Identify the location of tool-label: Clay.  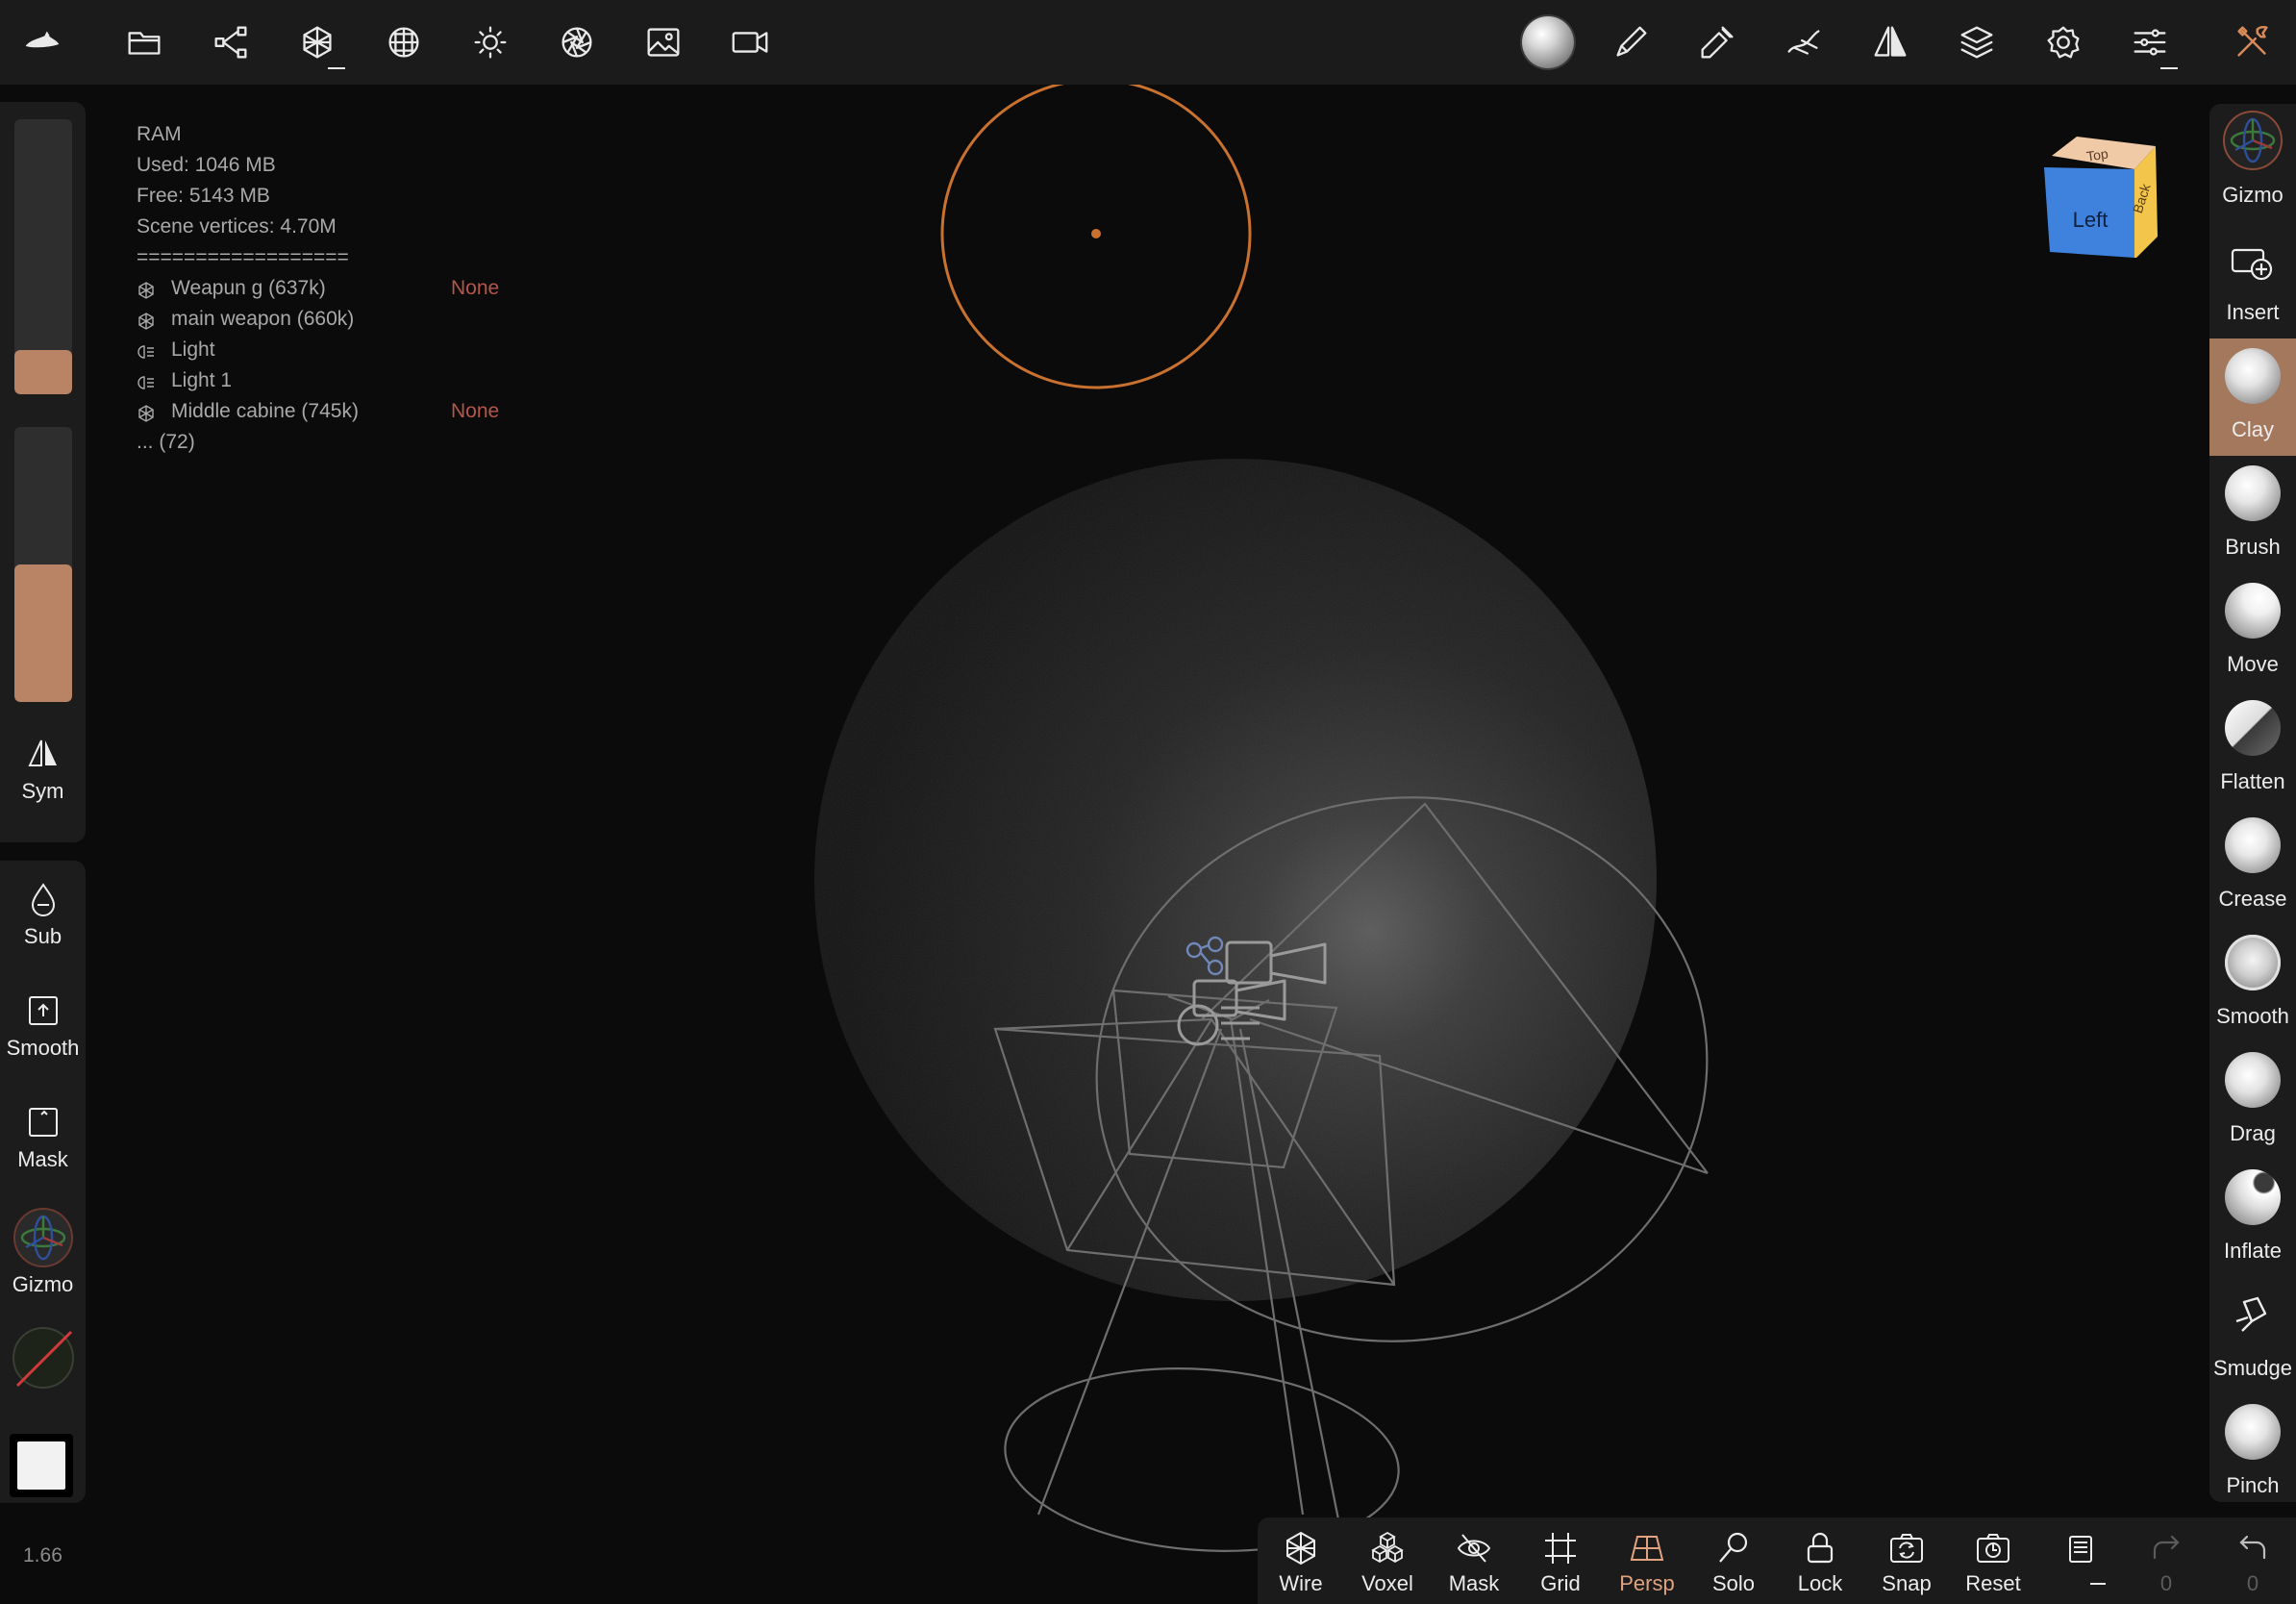
(2252, 429).